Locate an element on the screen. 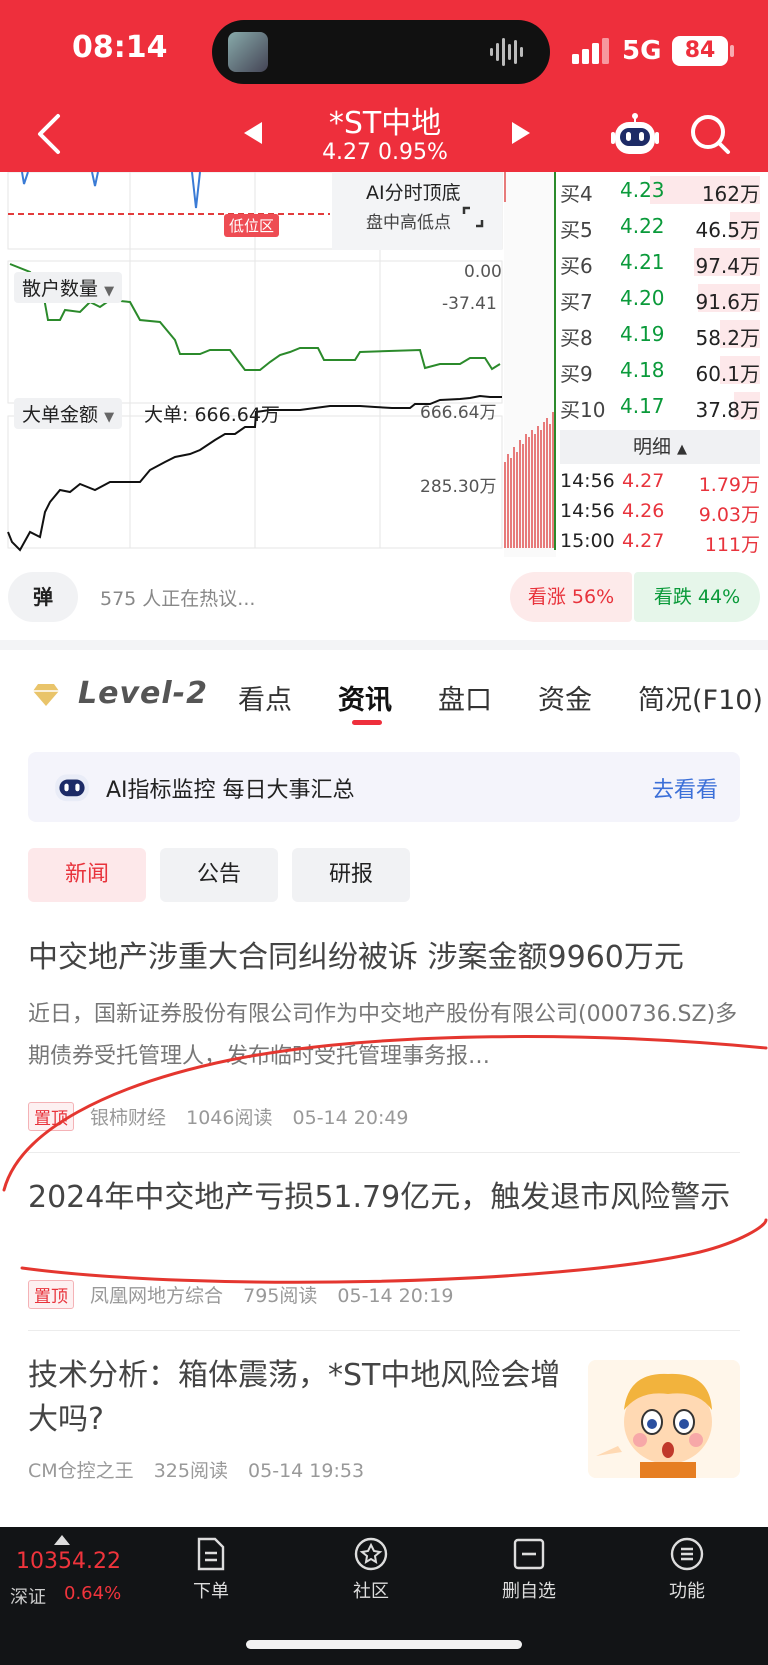 The width and height of the screenshot is (768, 1665). nav-community: 社区 is located at coordinates (371, 1570).